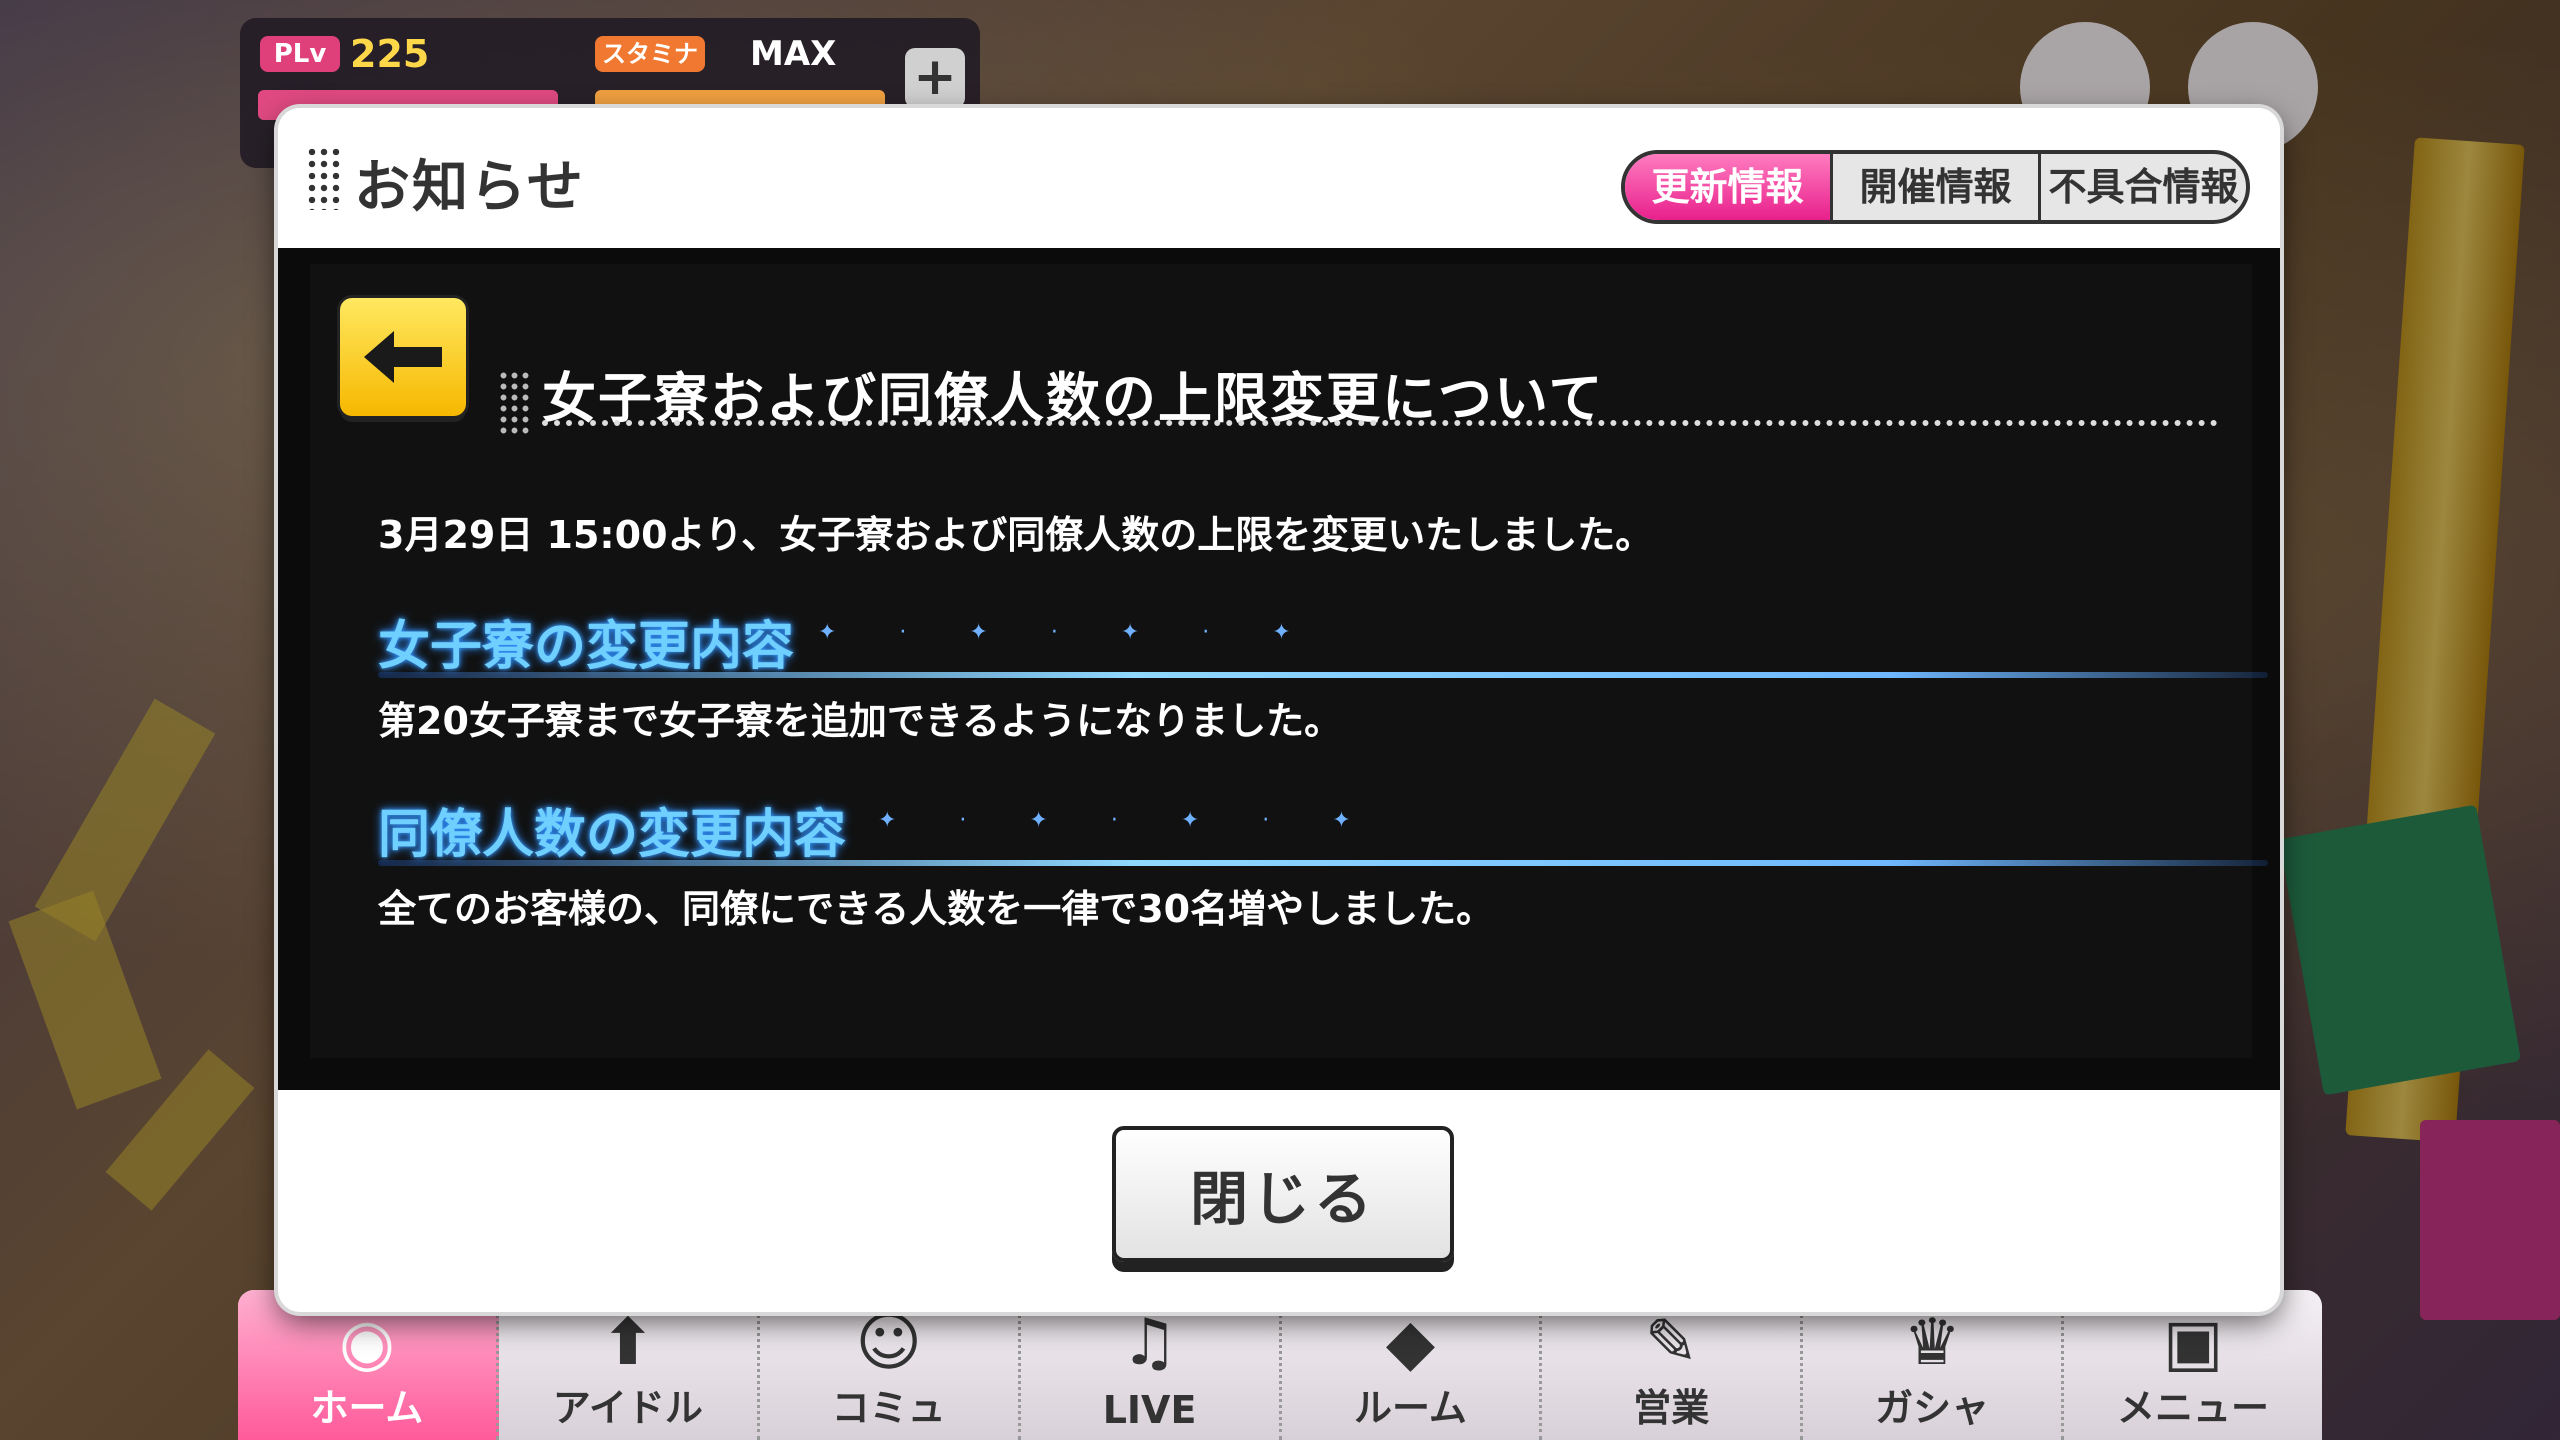 Image resolution: width=2560 pixels, height=1440 pixels. Describe the element at coordinates (2142, 187) in the screenshot. I see `tab-bugs: 不具合情報` at that location.